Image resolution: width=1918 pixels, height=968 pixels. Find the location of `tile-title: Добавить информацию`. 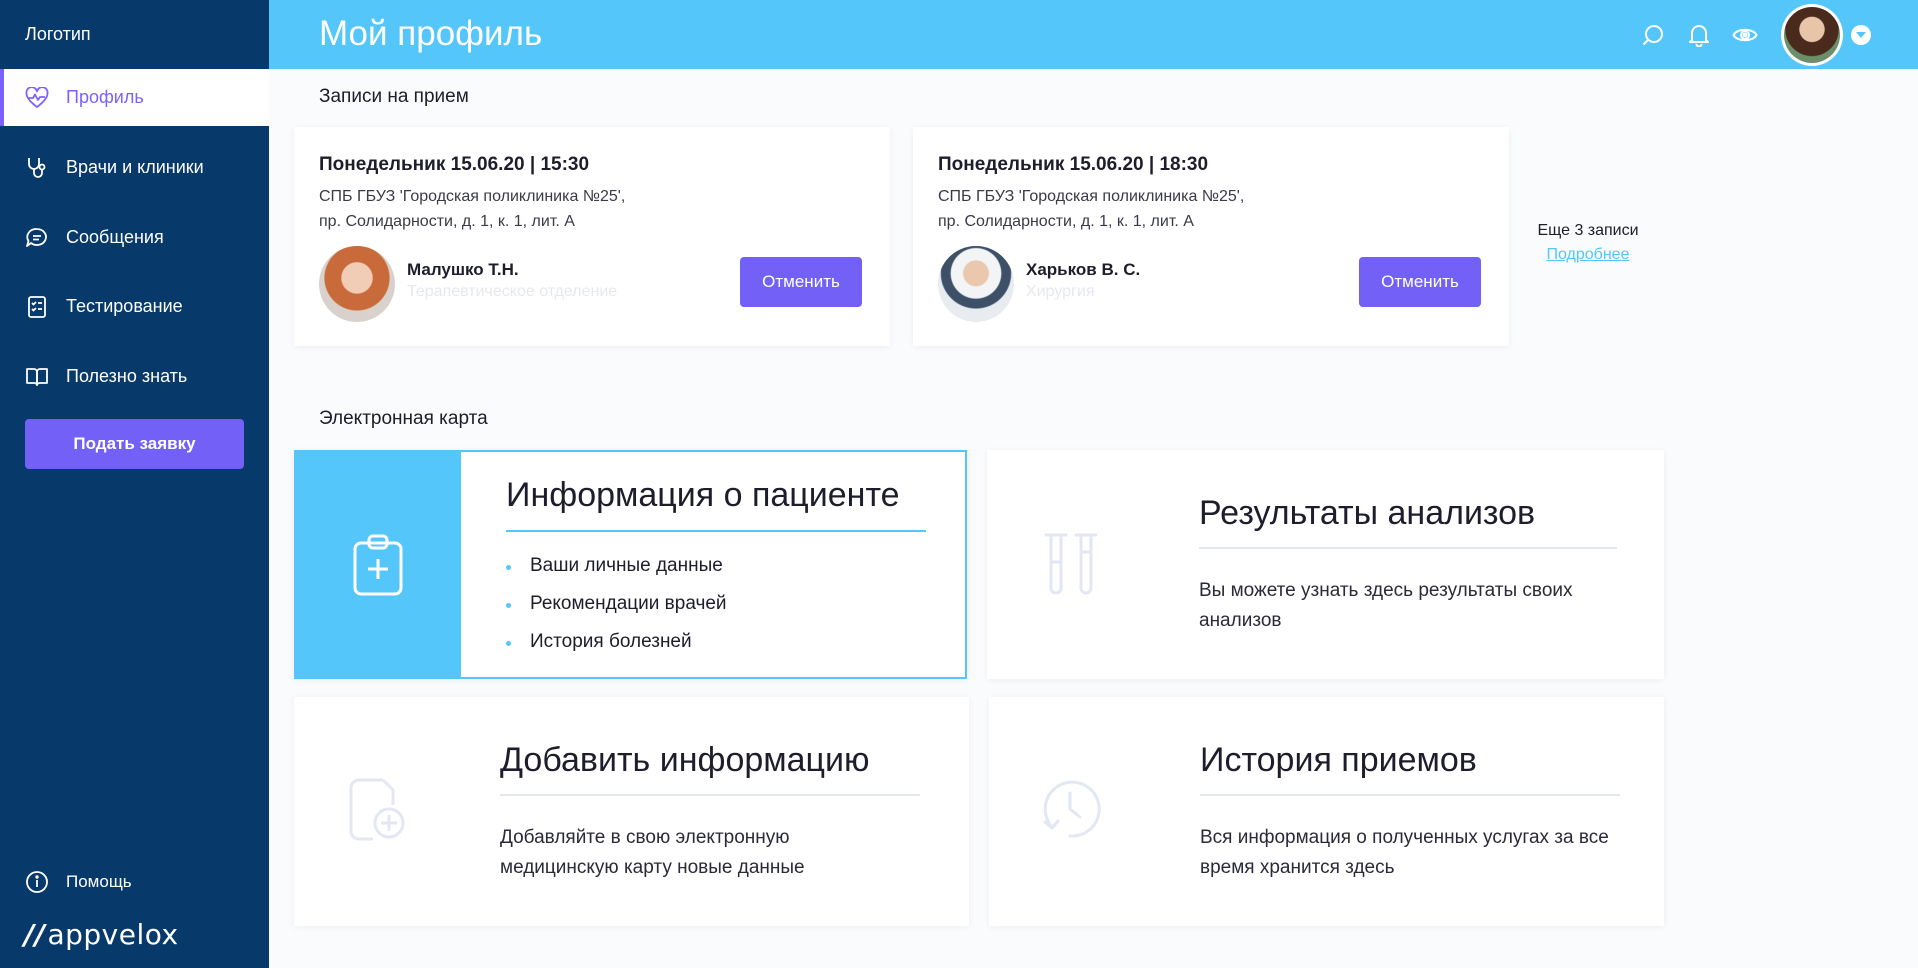

tile-title: Добавить информацию is located at coordinates (685, 760).